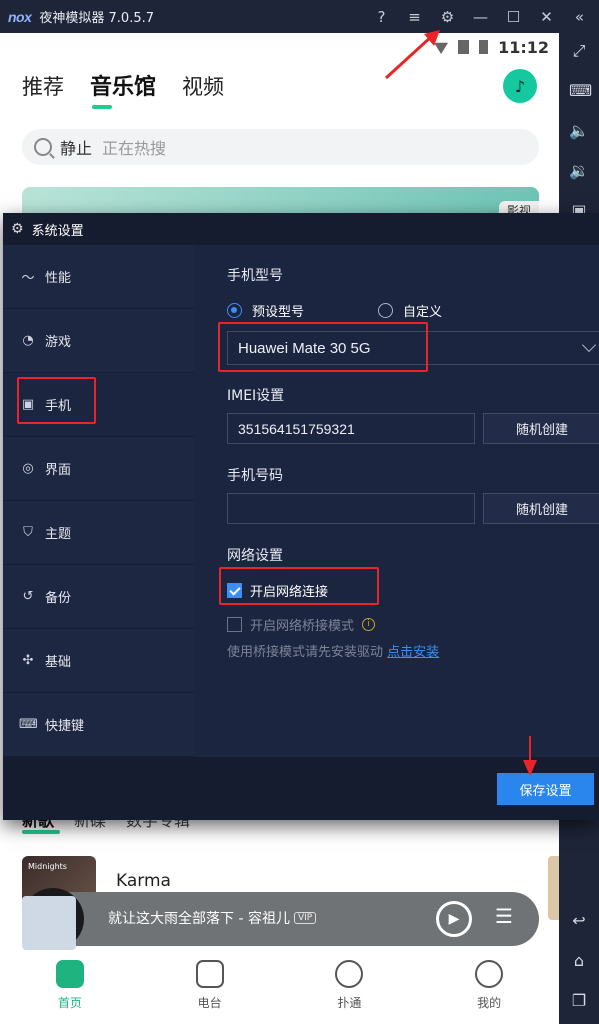 This screenshot has height=1024, width=599. I want to click on playlist-icon: ☰, so click(504, 919).